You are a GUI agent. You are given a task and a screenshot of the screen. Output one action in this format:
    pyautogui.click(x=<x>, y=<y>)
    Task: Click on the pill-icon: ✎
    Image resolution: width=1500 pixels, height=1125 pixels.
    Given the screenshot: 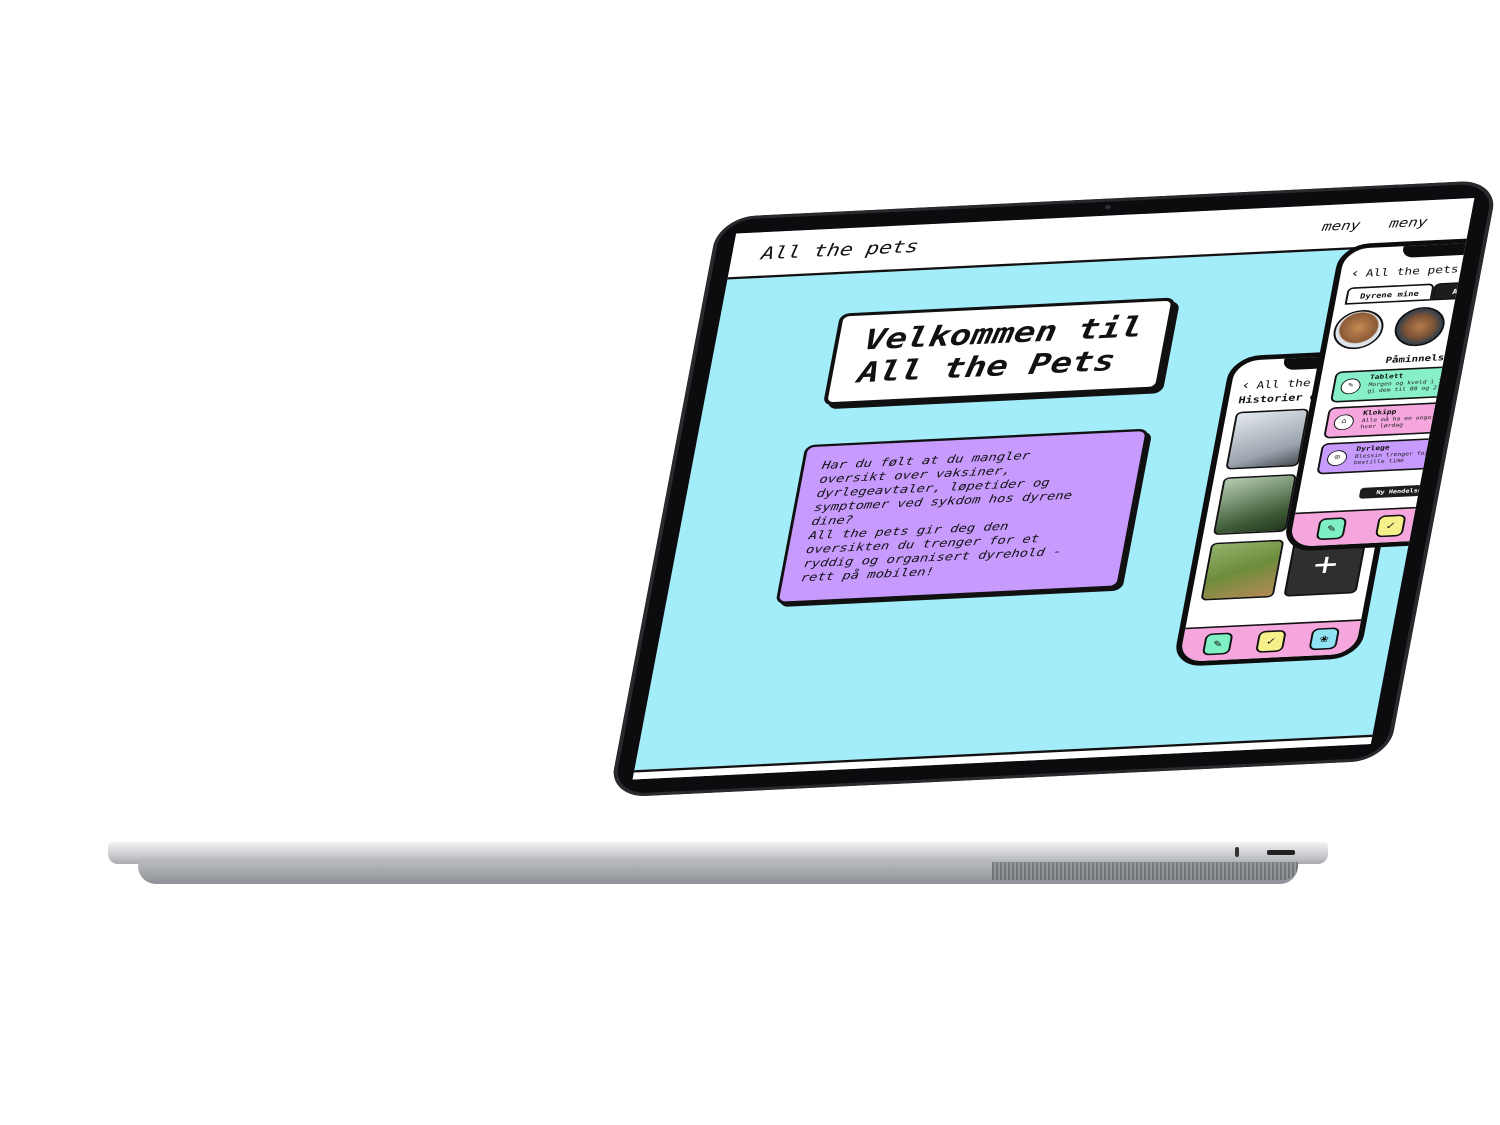 What is the action you would take?
    pyautogui.click(x=1350, y=386)
    